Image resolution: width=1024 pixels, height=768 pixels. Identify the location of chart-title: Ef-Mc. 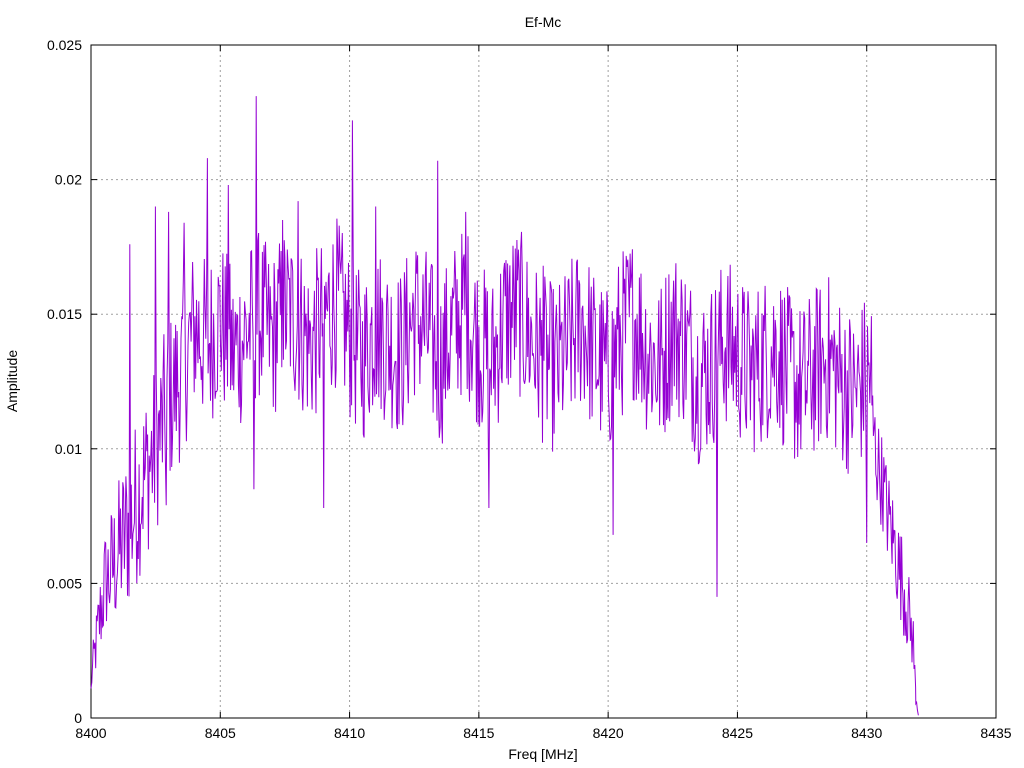
(543, 22).